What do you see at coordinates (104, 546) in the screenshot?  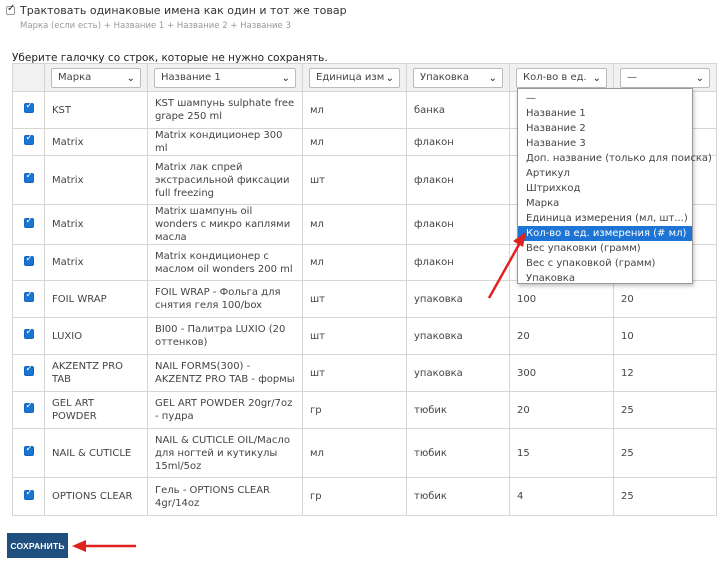 I see `arrow-to-save-button` at bounding box center [104, 546].